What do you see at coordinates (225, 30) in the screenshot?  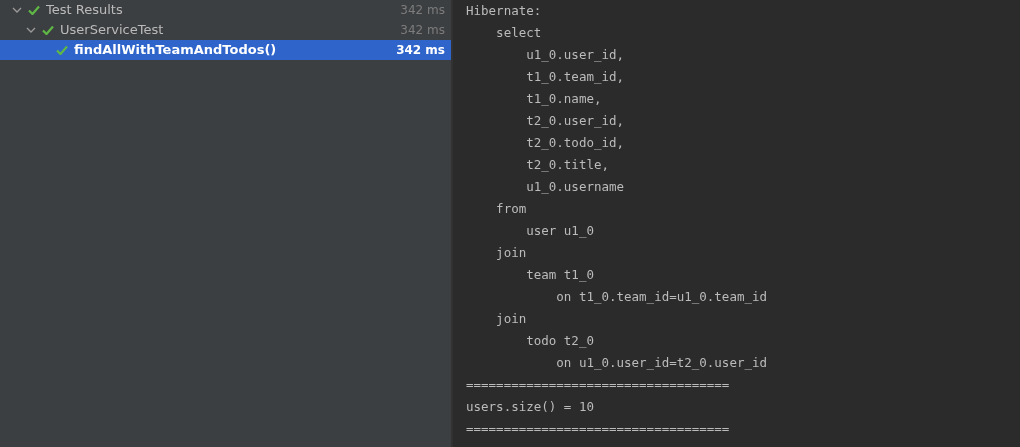 I see `tree-row: UserServiceTest 342 ms` at bounding box center [225, 30].